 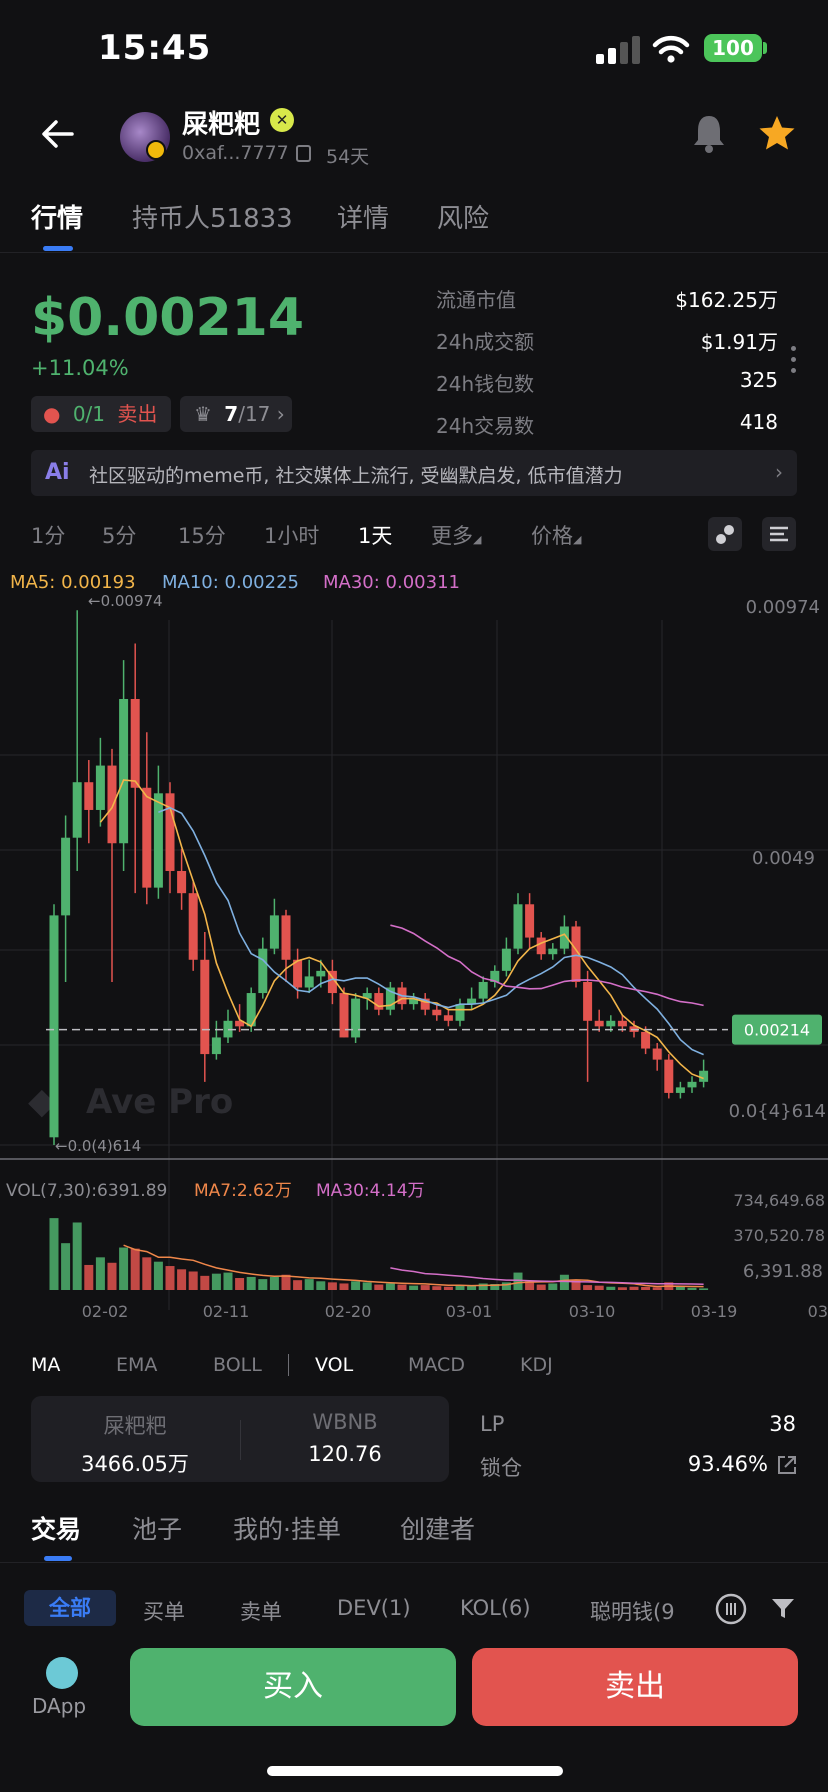 I want to click on tab-details: 详情, so click(x=363, y=216).